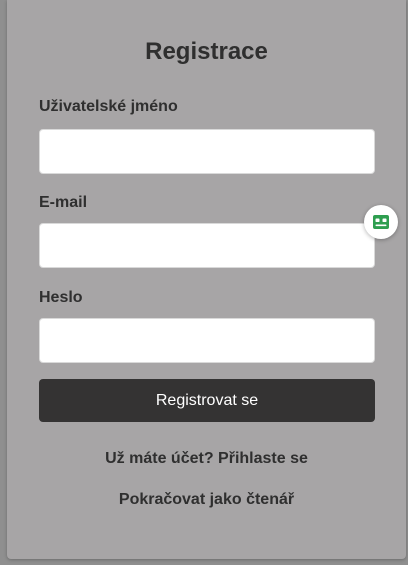 This screenshot has width=408, height=565. I want to click on username-label: Uživatelské jméno, so click(108, 106).